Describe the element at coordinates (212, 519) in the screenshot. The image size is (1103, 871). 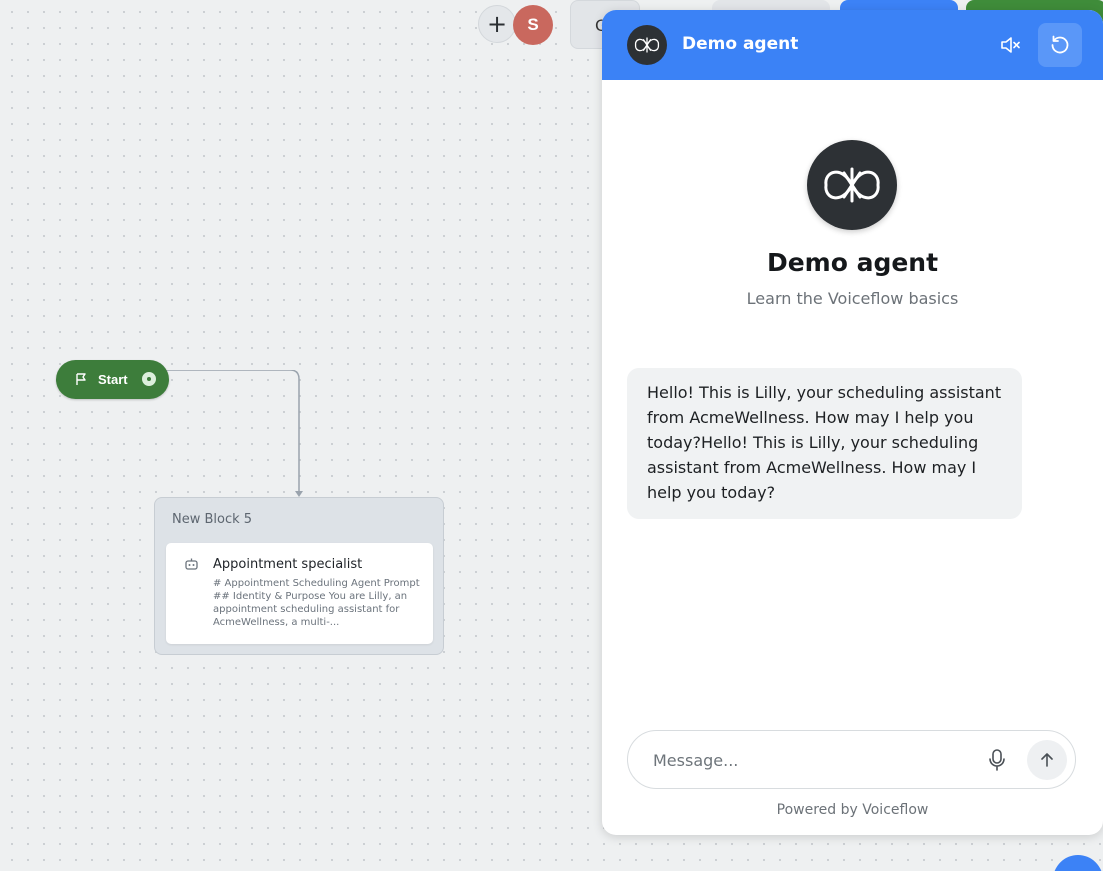
I see `block-title: New Block 5` at that location.